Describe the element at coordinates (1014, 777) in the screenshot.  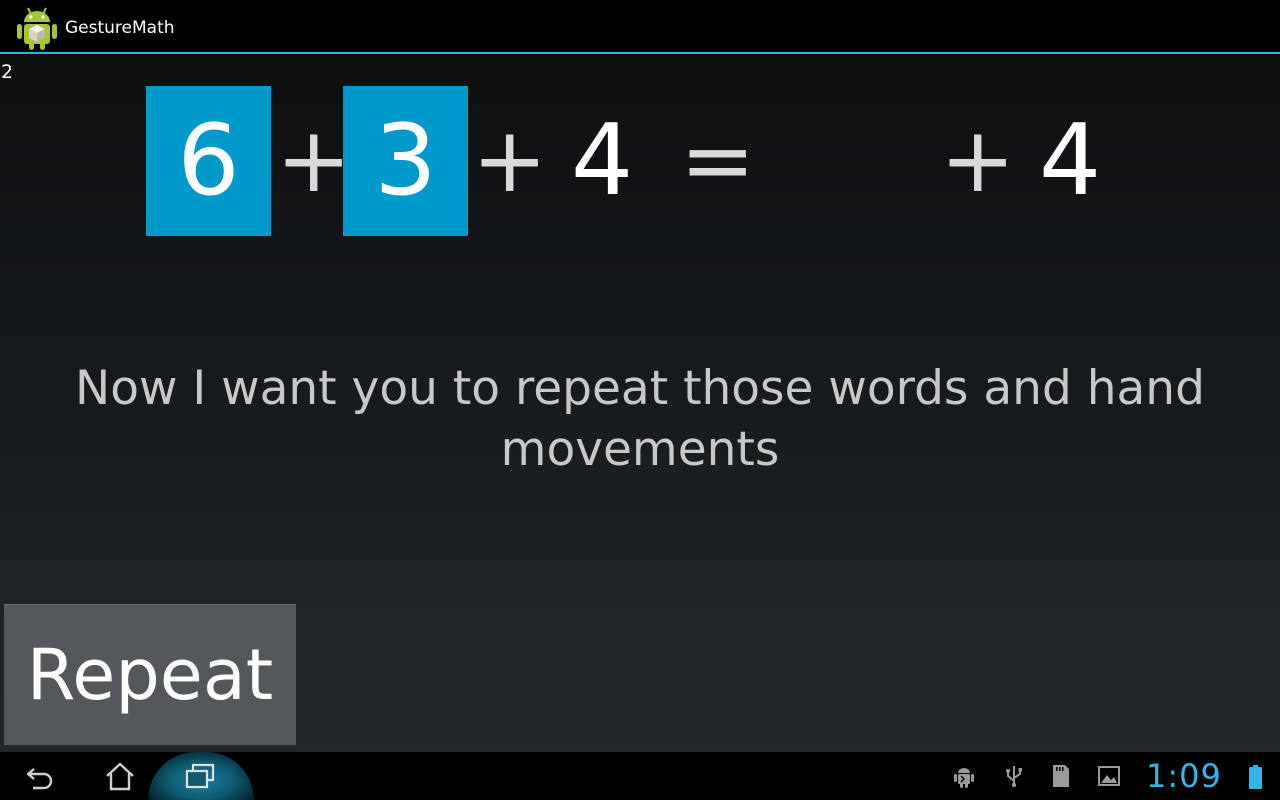
I see `usb-icon` at that location.